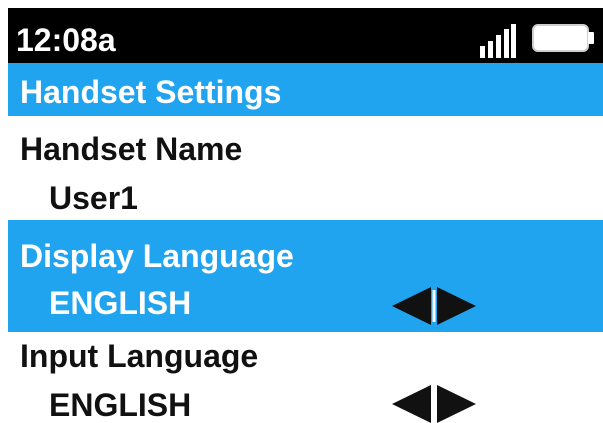 The image size is (603, 423). What do you see at coordinates (131, 149) in the screenshot?
I see `setting-label: Handset Name` at bounding box center [131, 149].